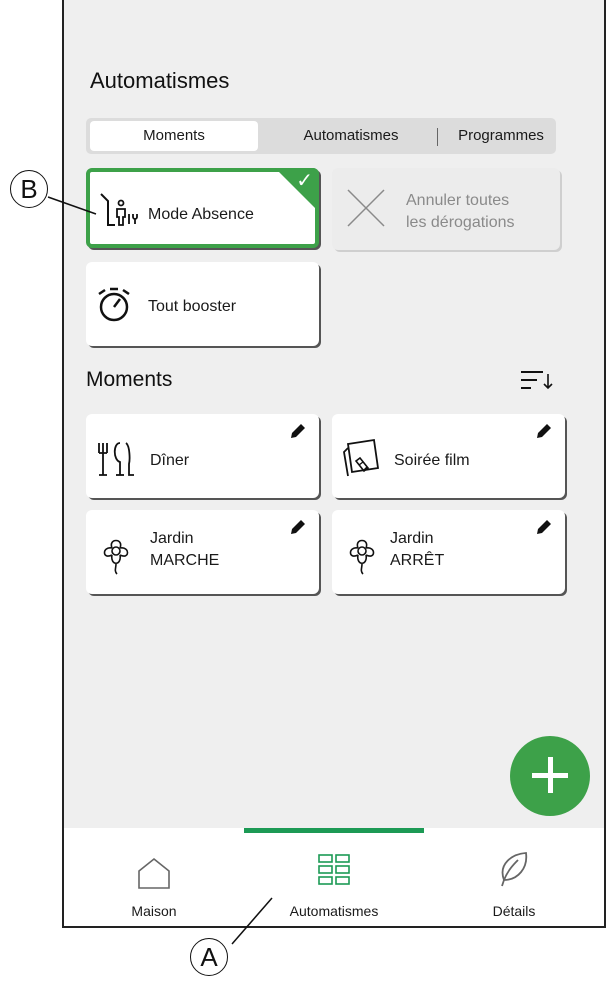 This screenshot has width=610, height=982. What do you see at coordinates (209, 957) in the screenshot?
I see `callout-a: A` at bounding box center [209, 957].